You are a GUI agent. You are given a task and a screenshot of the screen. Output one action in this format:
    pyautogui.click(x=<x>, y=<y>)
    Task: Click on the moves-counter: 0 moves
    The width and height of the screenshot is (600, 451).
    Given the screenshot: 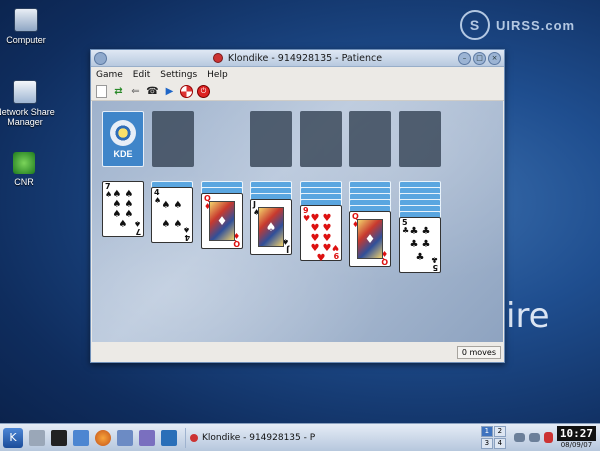 What is the action you would take?
    pyautogui.click(x=478, y=352)
    